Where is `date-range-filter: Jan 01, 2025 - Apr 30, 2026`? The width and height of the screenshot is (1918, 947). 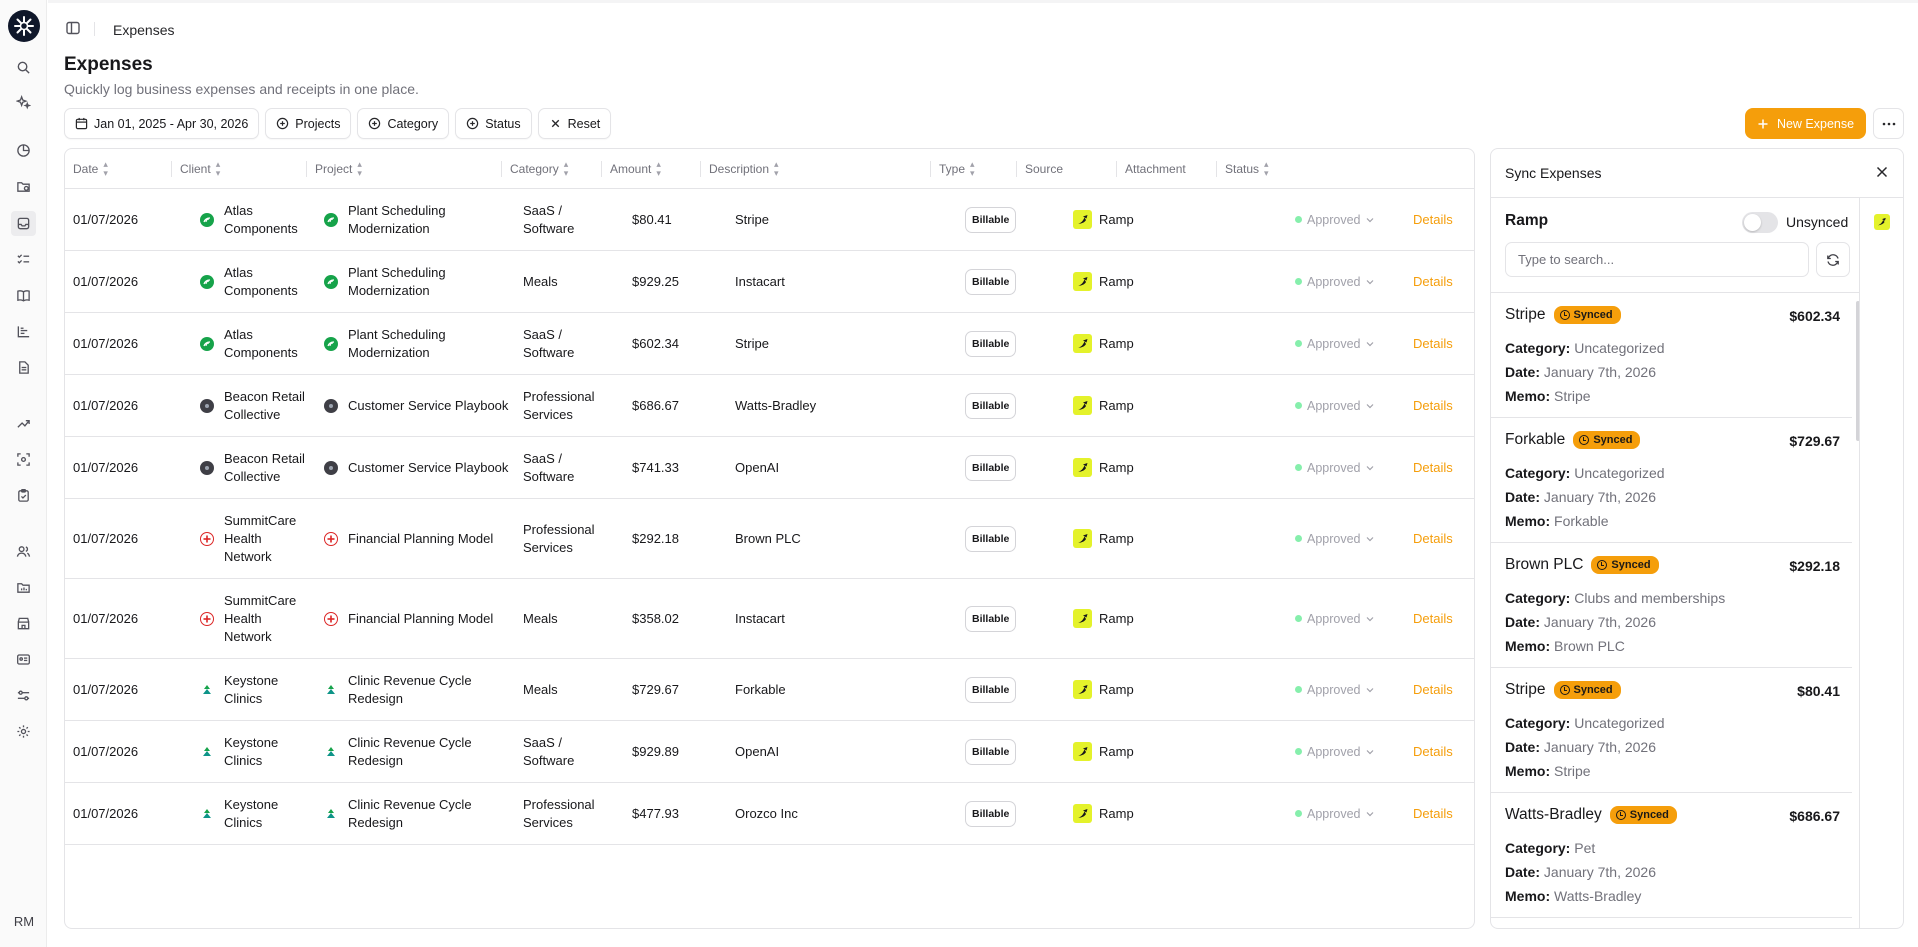 date-range-filter: Jan 01, 2025 - Apr 30, 2026 is located at coordinates (162, 123).